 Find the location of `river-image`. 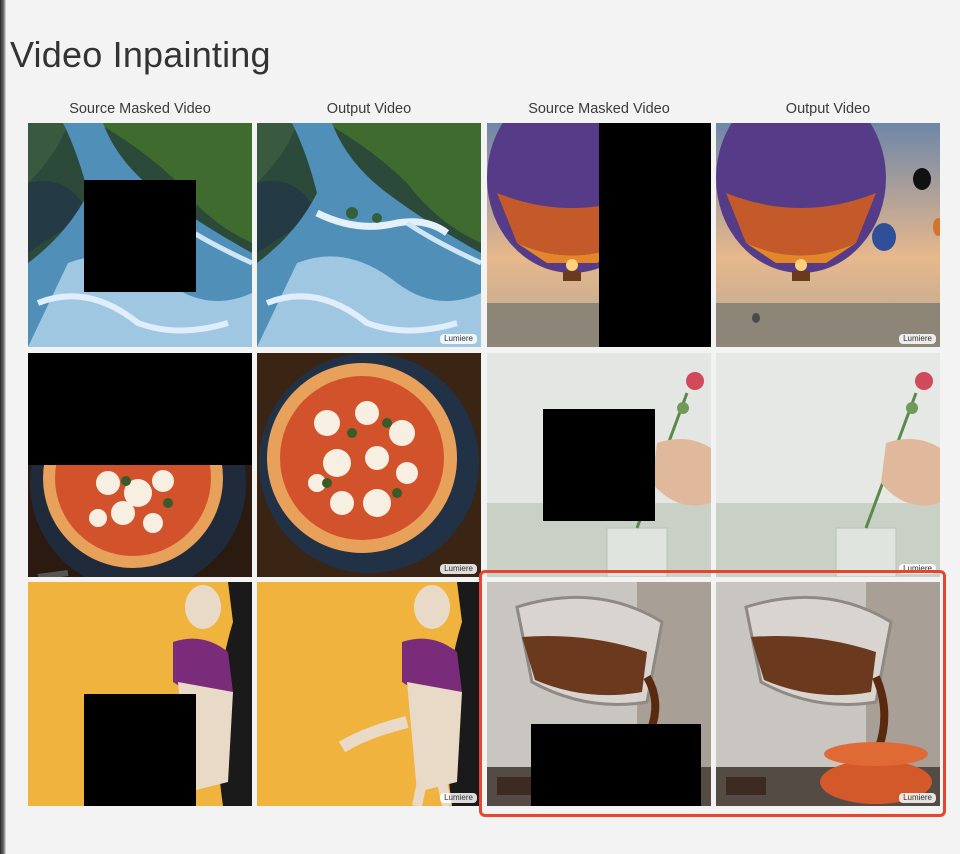

river-image is located at coordinates (369, 235).